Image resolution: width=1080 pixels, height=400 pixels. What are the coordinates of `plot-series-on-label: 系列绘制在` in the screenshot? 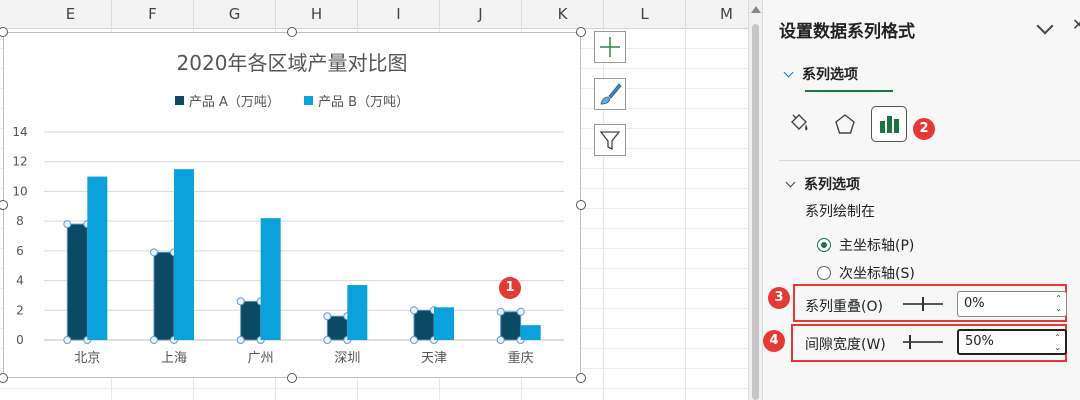 It's located at (840, 212).